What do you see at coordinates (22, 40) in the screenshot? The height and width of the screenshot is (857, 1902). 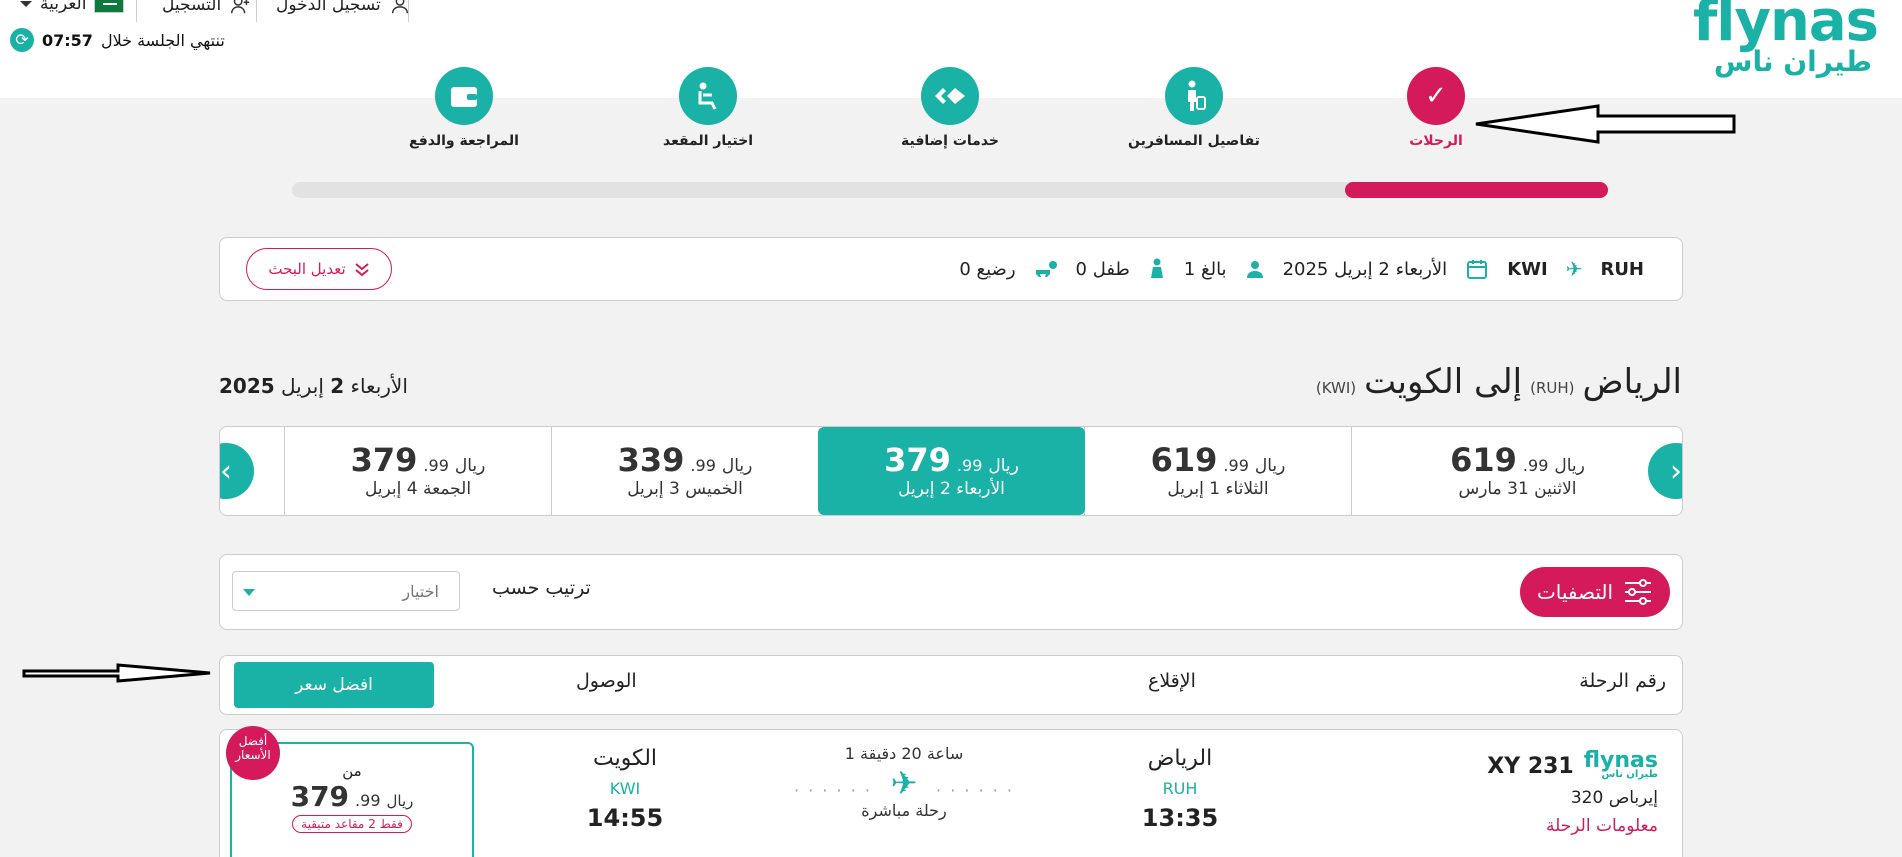 I see `refresh-icon: ⟳` at bounding box center [22, 40].